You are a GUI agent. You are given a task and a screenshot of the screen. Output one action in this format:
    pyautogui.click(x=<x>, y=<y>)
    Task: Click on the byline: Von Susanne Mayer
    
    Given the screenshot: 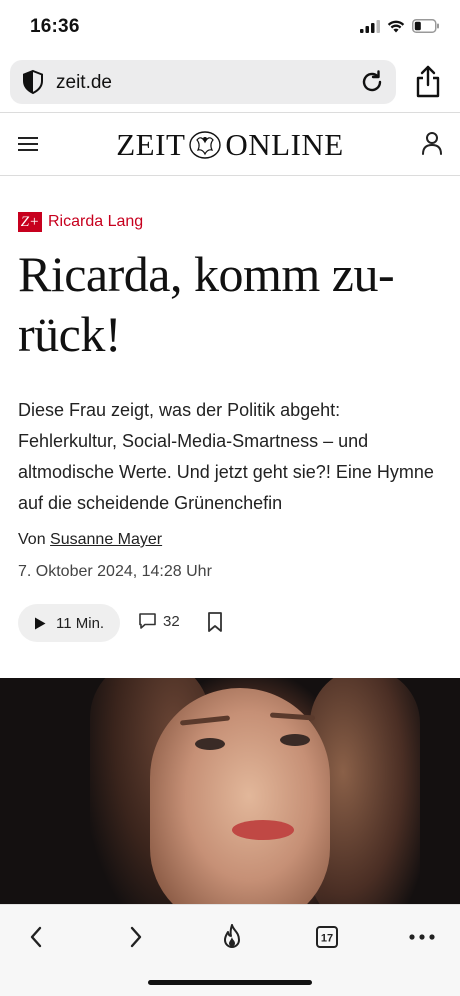 What is the action you would take?
    pyautogui.click(x=90, y=540)
    